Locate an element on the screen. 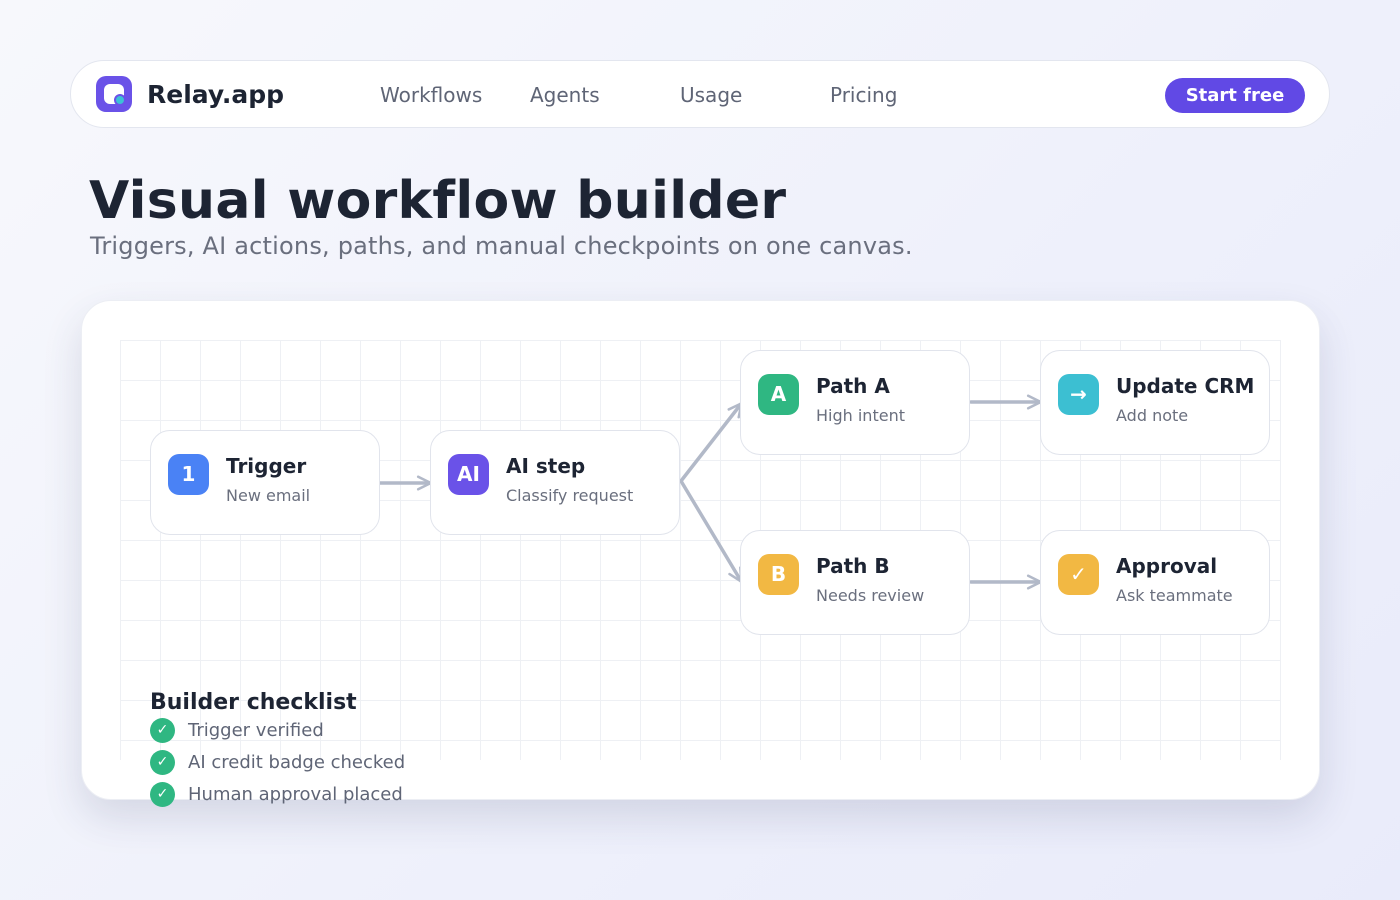 This screenshot has height=900, width=1400. node-title: AI step is located at coordinates (546, 466).